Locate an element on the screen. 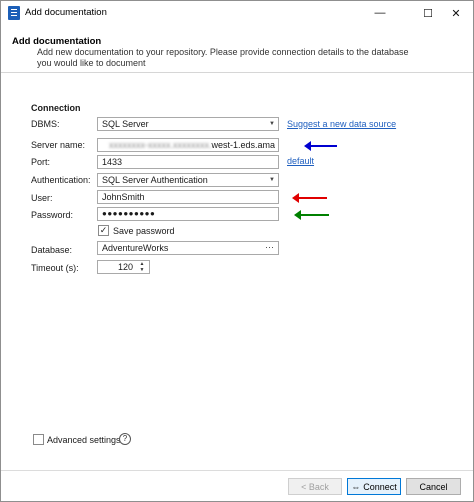 The height and width of the screenshot is (502, 474). timeout-value: 120 is located at coordinates (125, 267).